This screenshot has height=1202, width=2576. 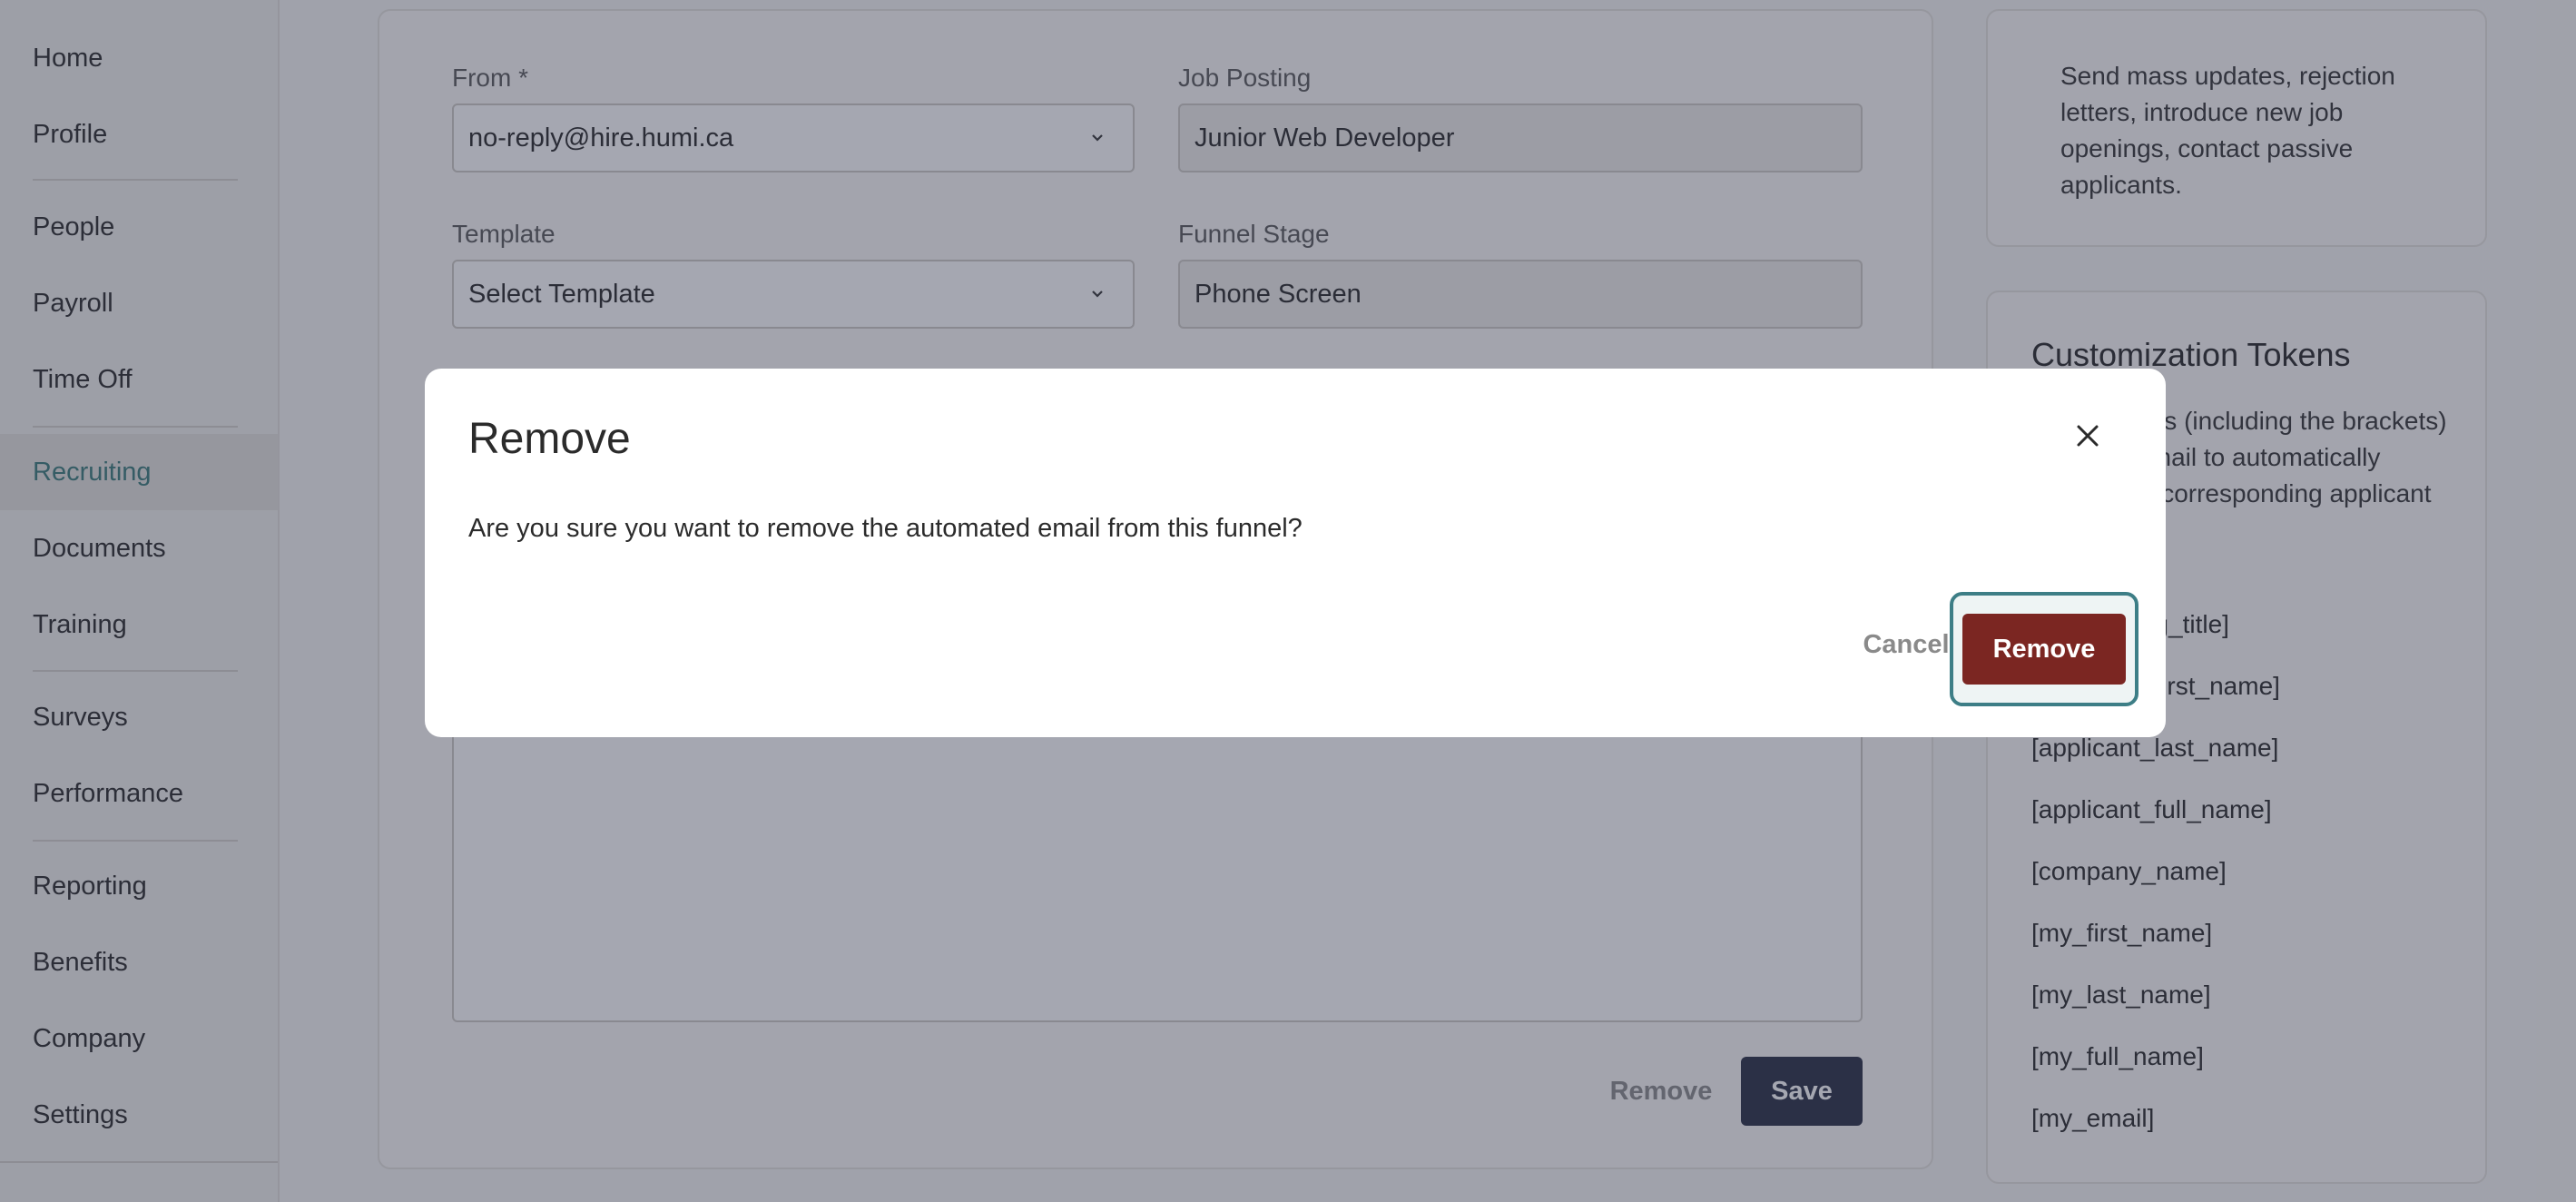 I want to click on remove-button-focus-ring: Remove, so click(x=2044, y=649).